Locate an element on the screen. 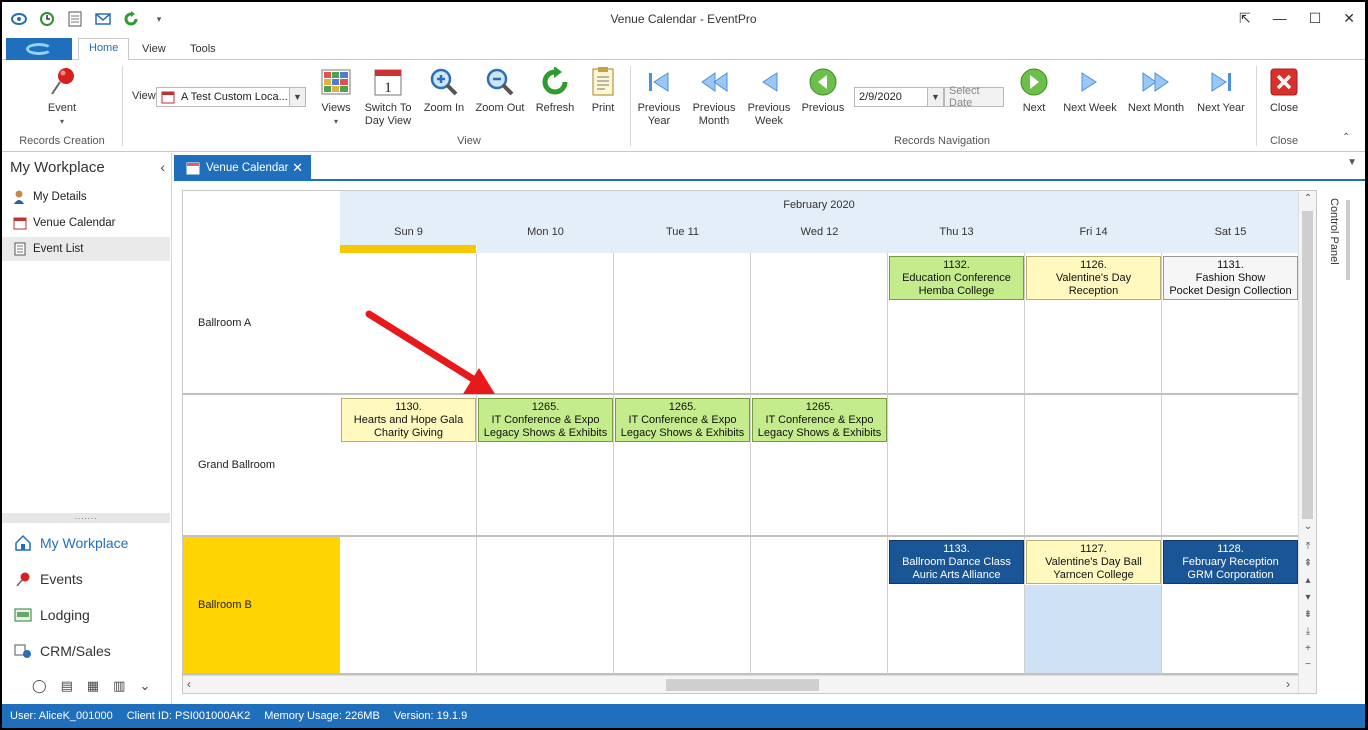 This screenshot has height=730, width=1368. date-dropdown-icon: ▼ is located at coordinates (935, 97).